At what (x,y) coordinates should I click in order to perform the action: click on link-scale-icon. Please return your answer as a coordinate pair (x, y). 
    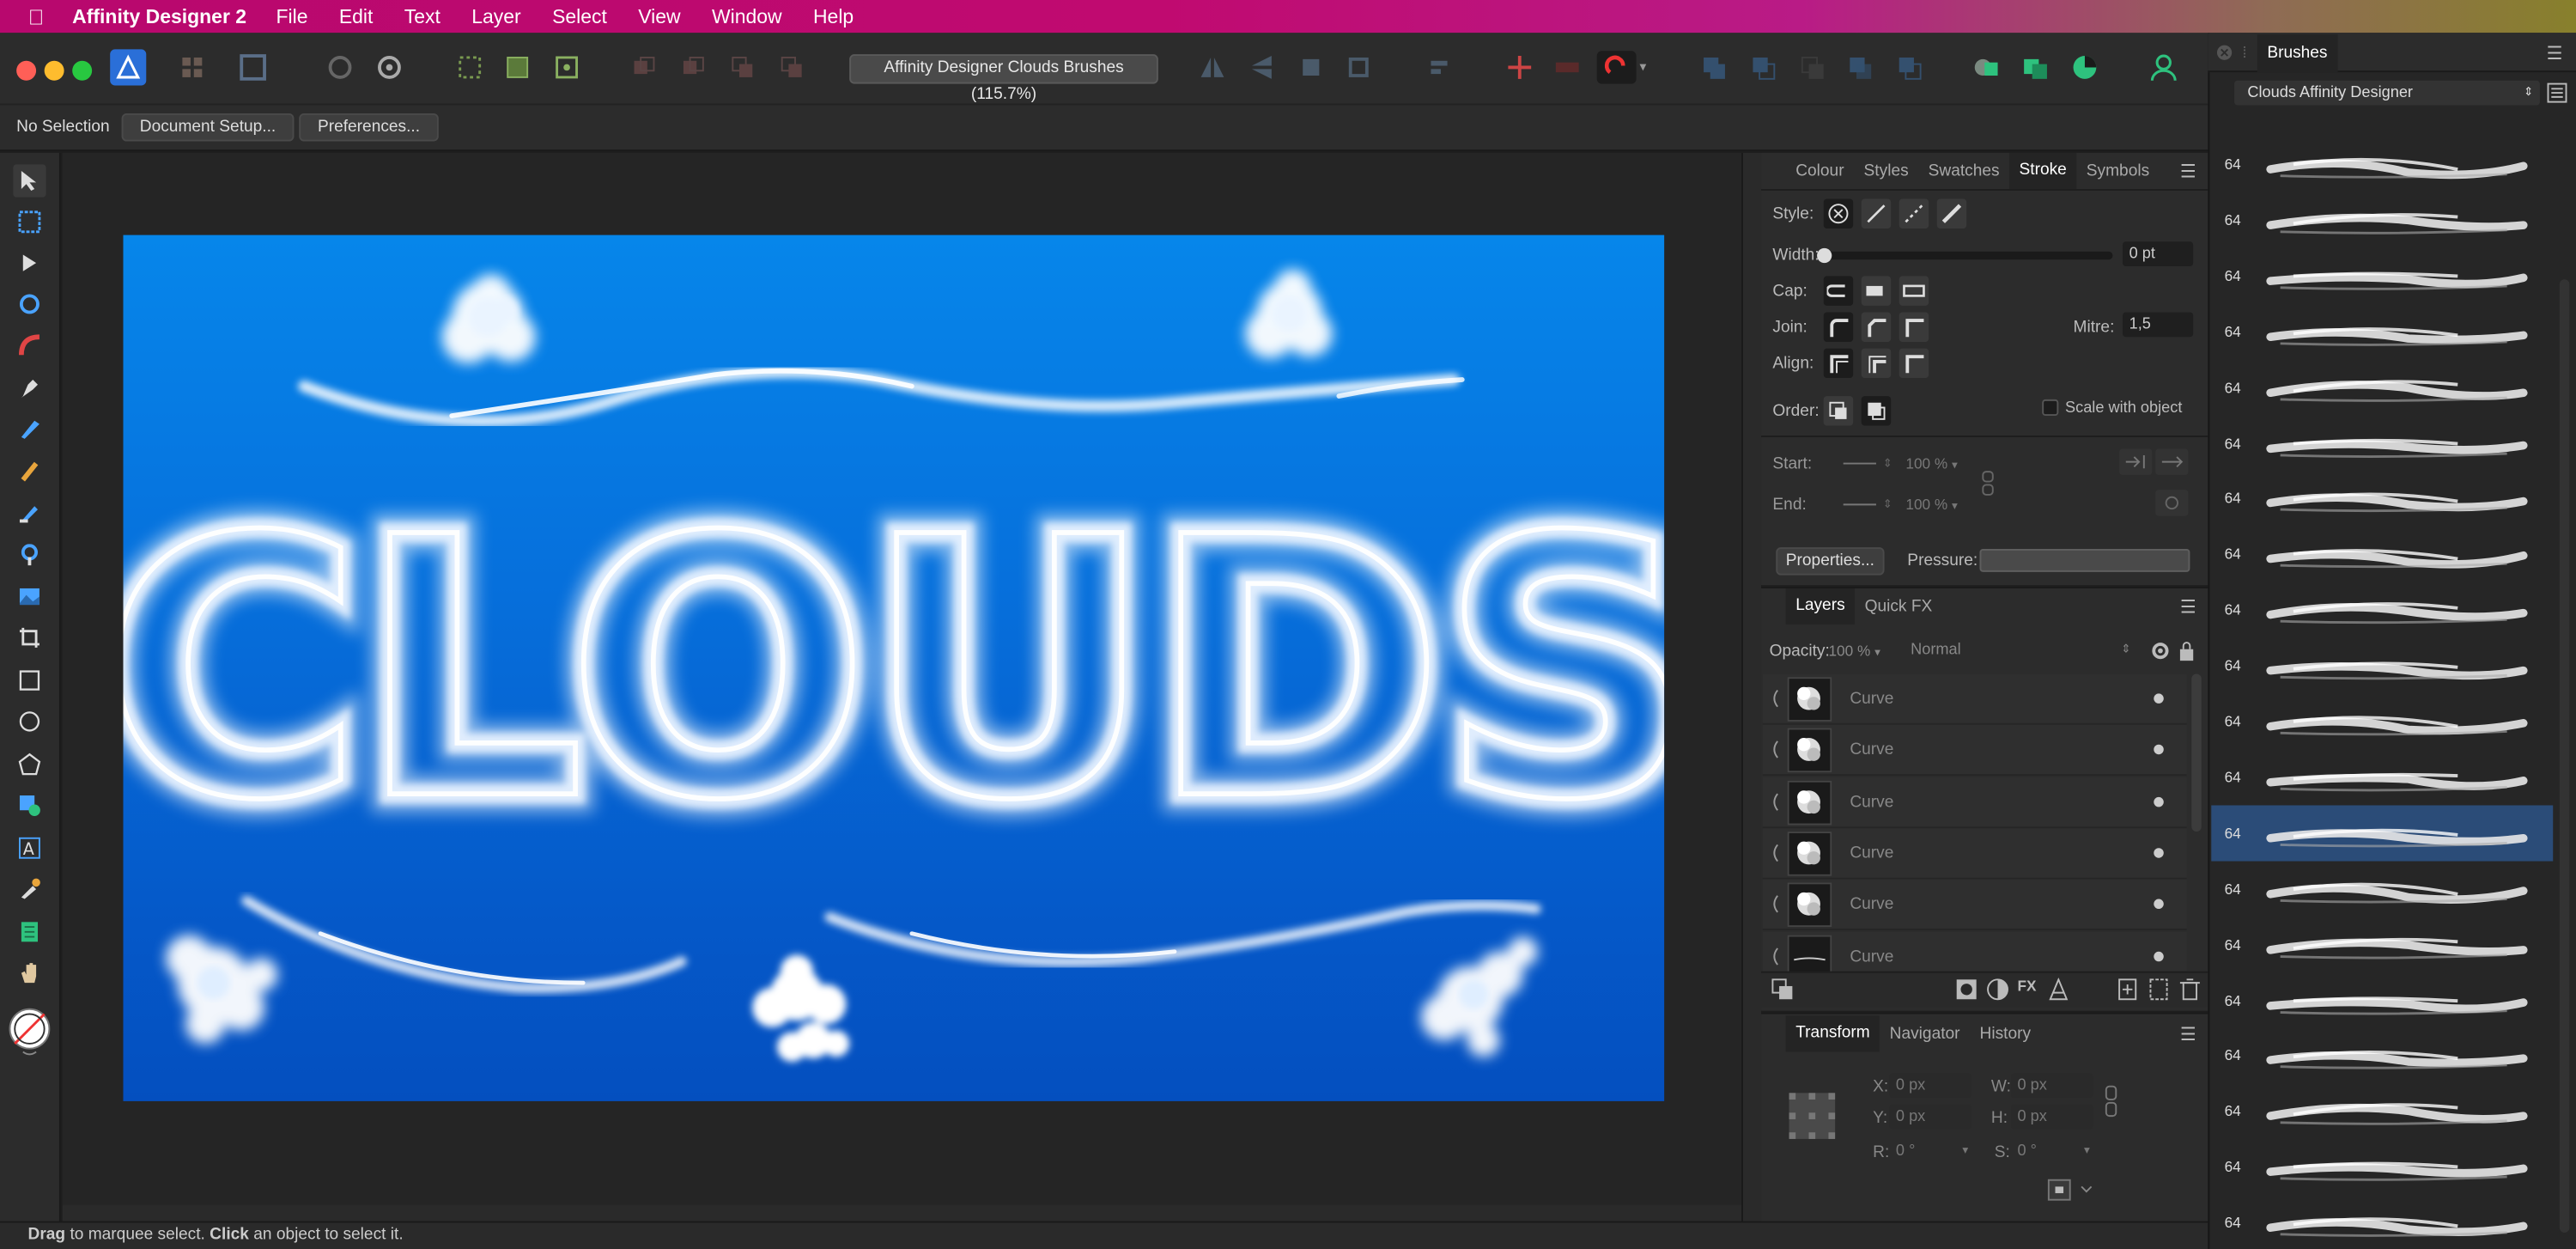
    Looking at the image, I should click on (1988, 483).